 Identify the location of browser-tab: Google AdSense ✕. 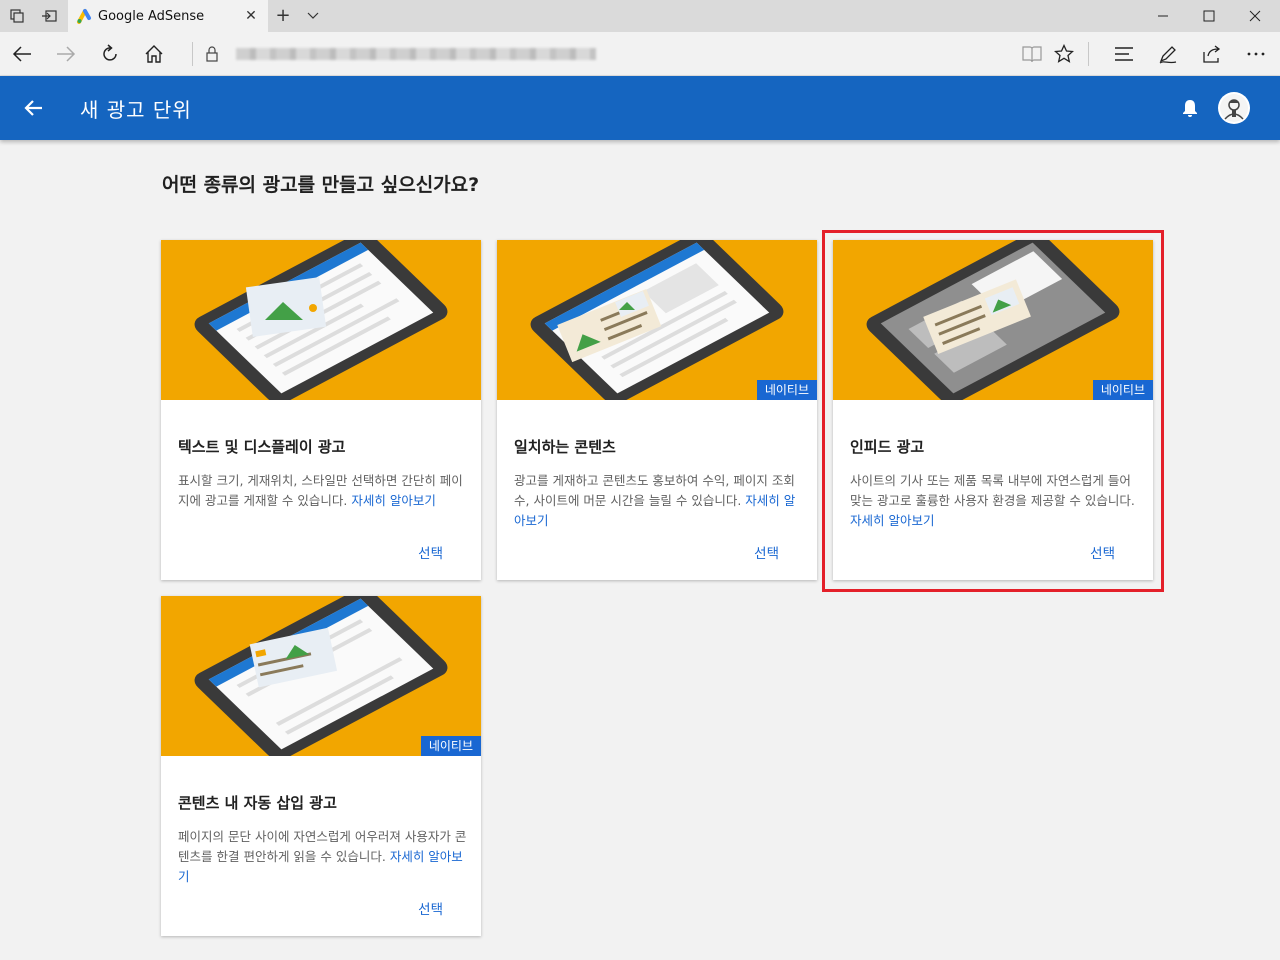
(168, 16).